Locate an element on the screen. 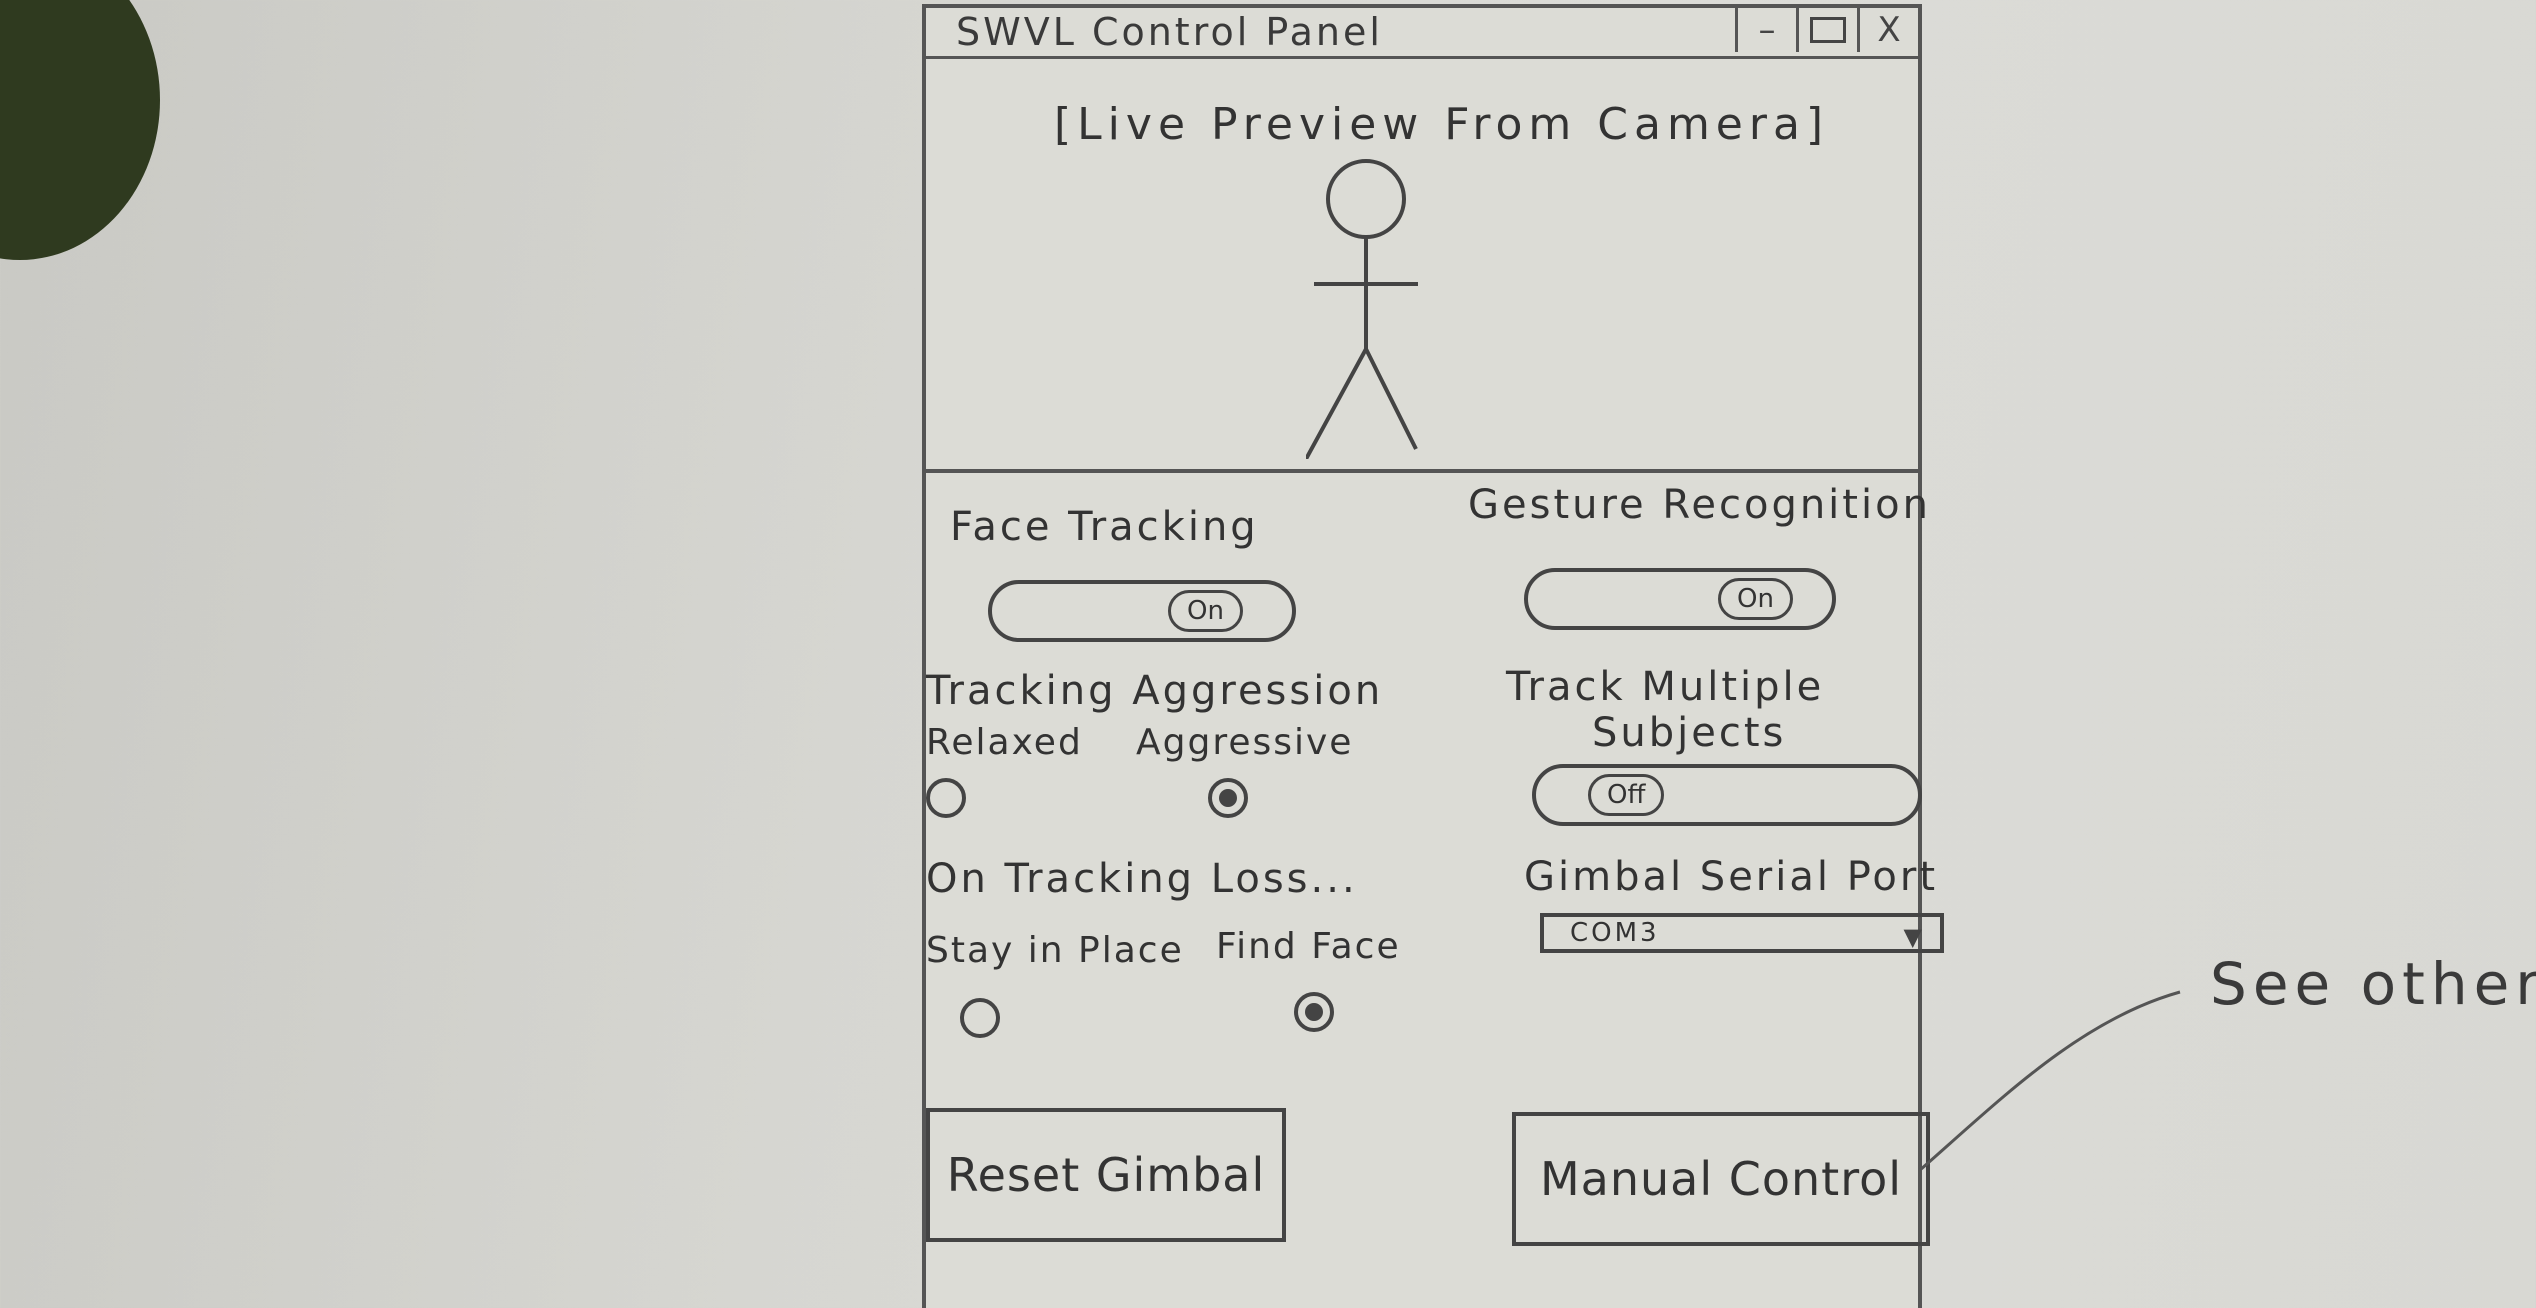  annotation-note: See other is located at coordinates (2373, 984).